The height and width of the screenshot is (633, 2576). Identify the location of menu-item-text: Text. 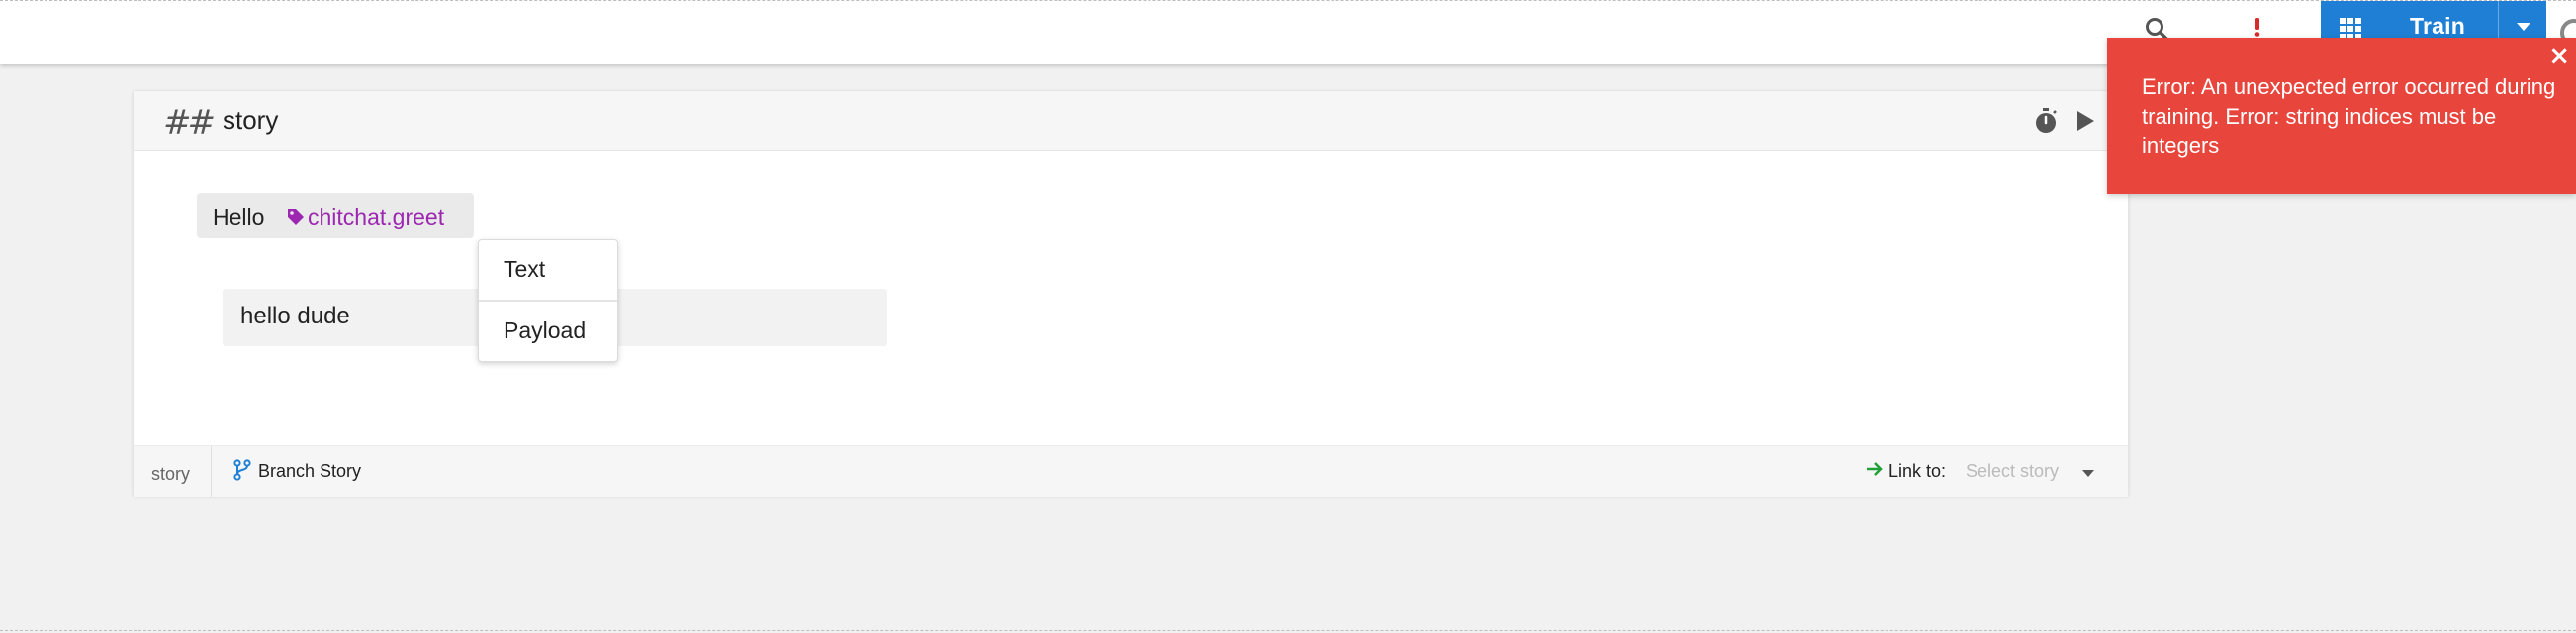
(548, 269).